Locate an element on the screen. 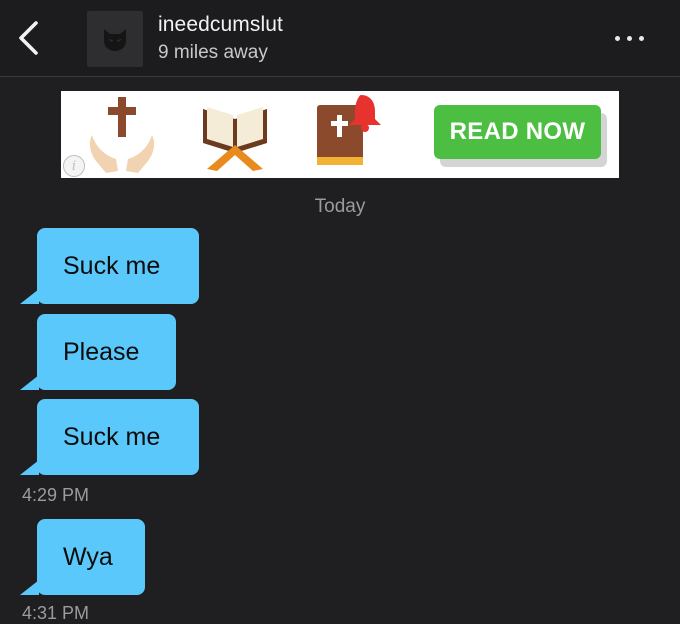 This screenshot has width=680, height=624. message-bubble: Please is located at coordinates (98, 352).